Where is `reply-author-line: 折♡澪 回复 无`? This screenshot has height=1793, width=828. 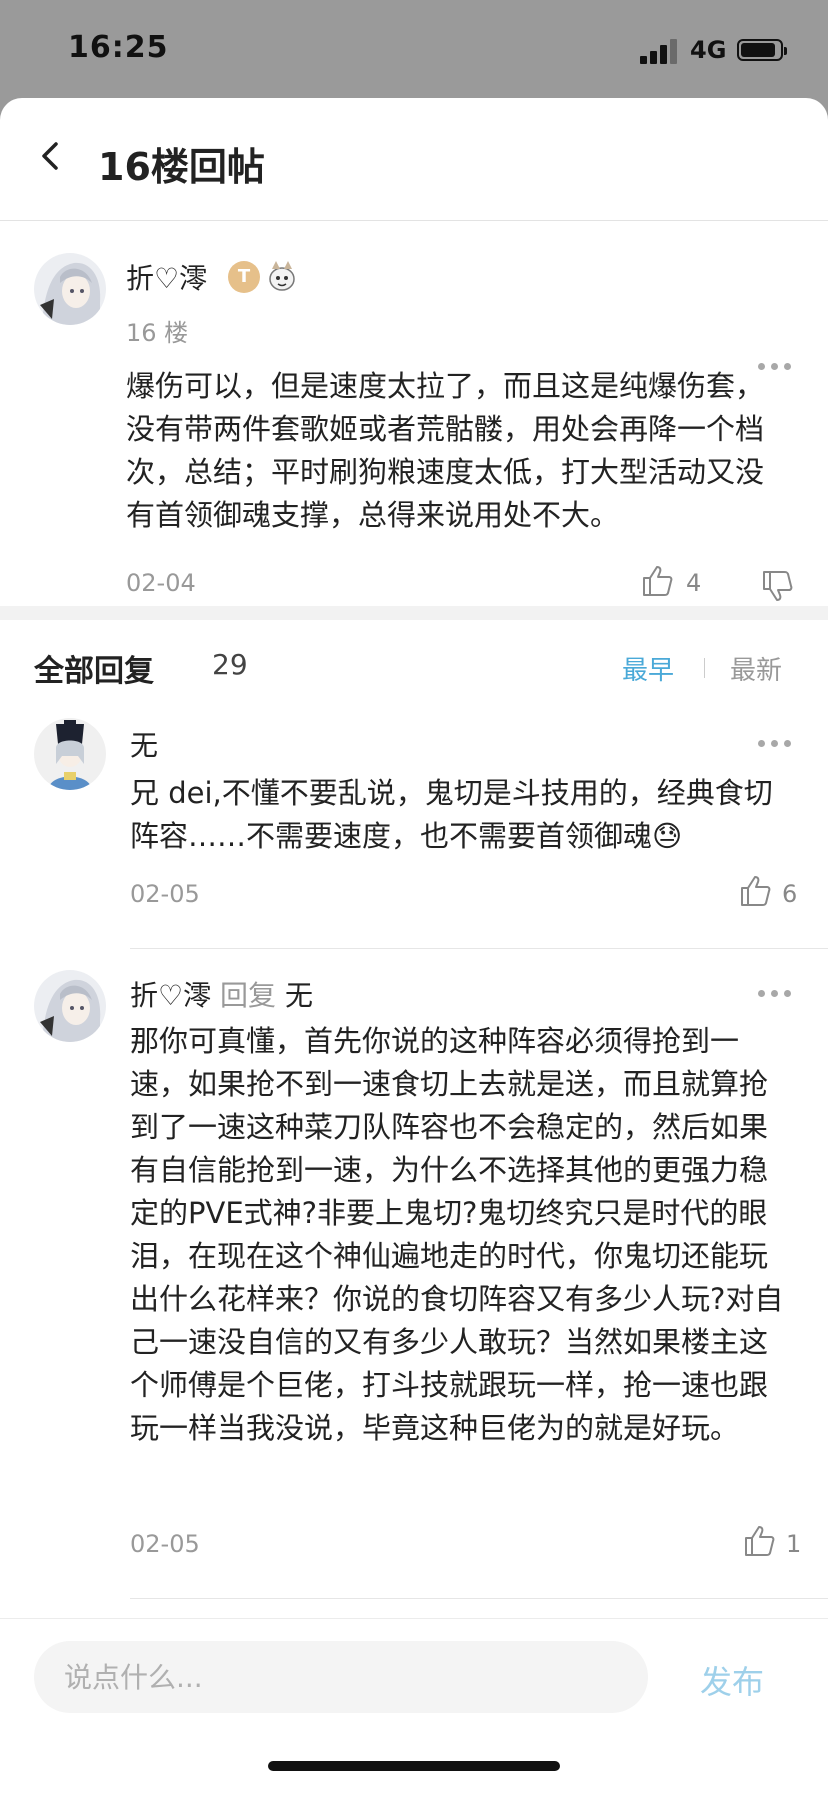 reply-author-line: 折♡澪 回复 无 is located at coordinates (221, 994).